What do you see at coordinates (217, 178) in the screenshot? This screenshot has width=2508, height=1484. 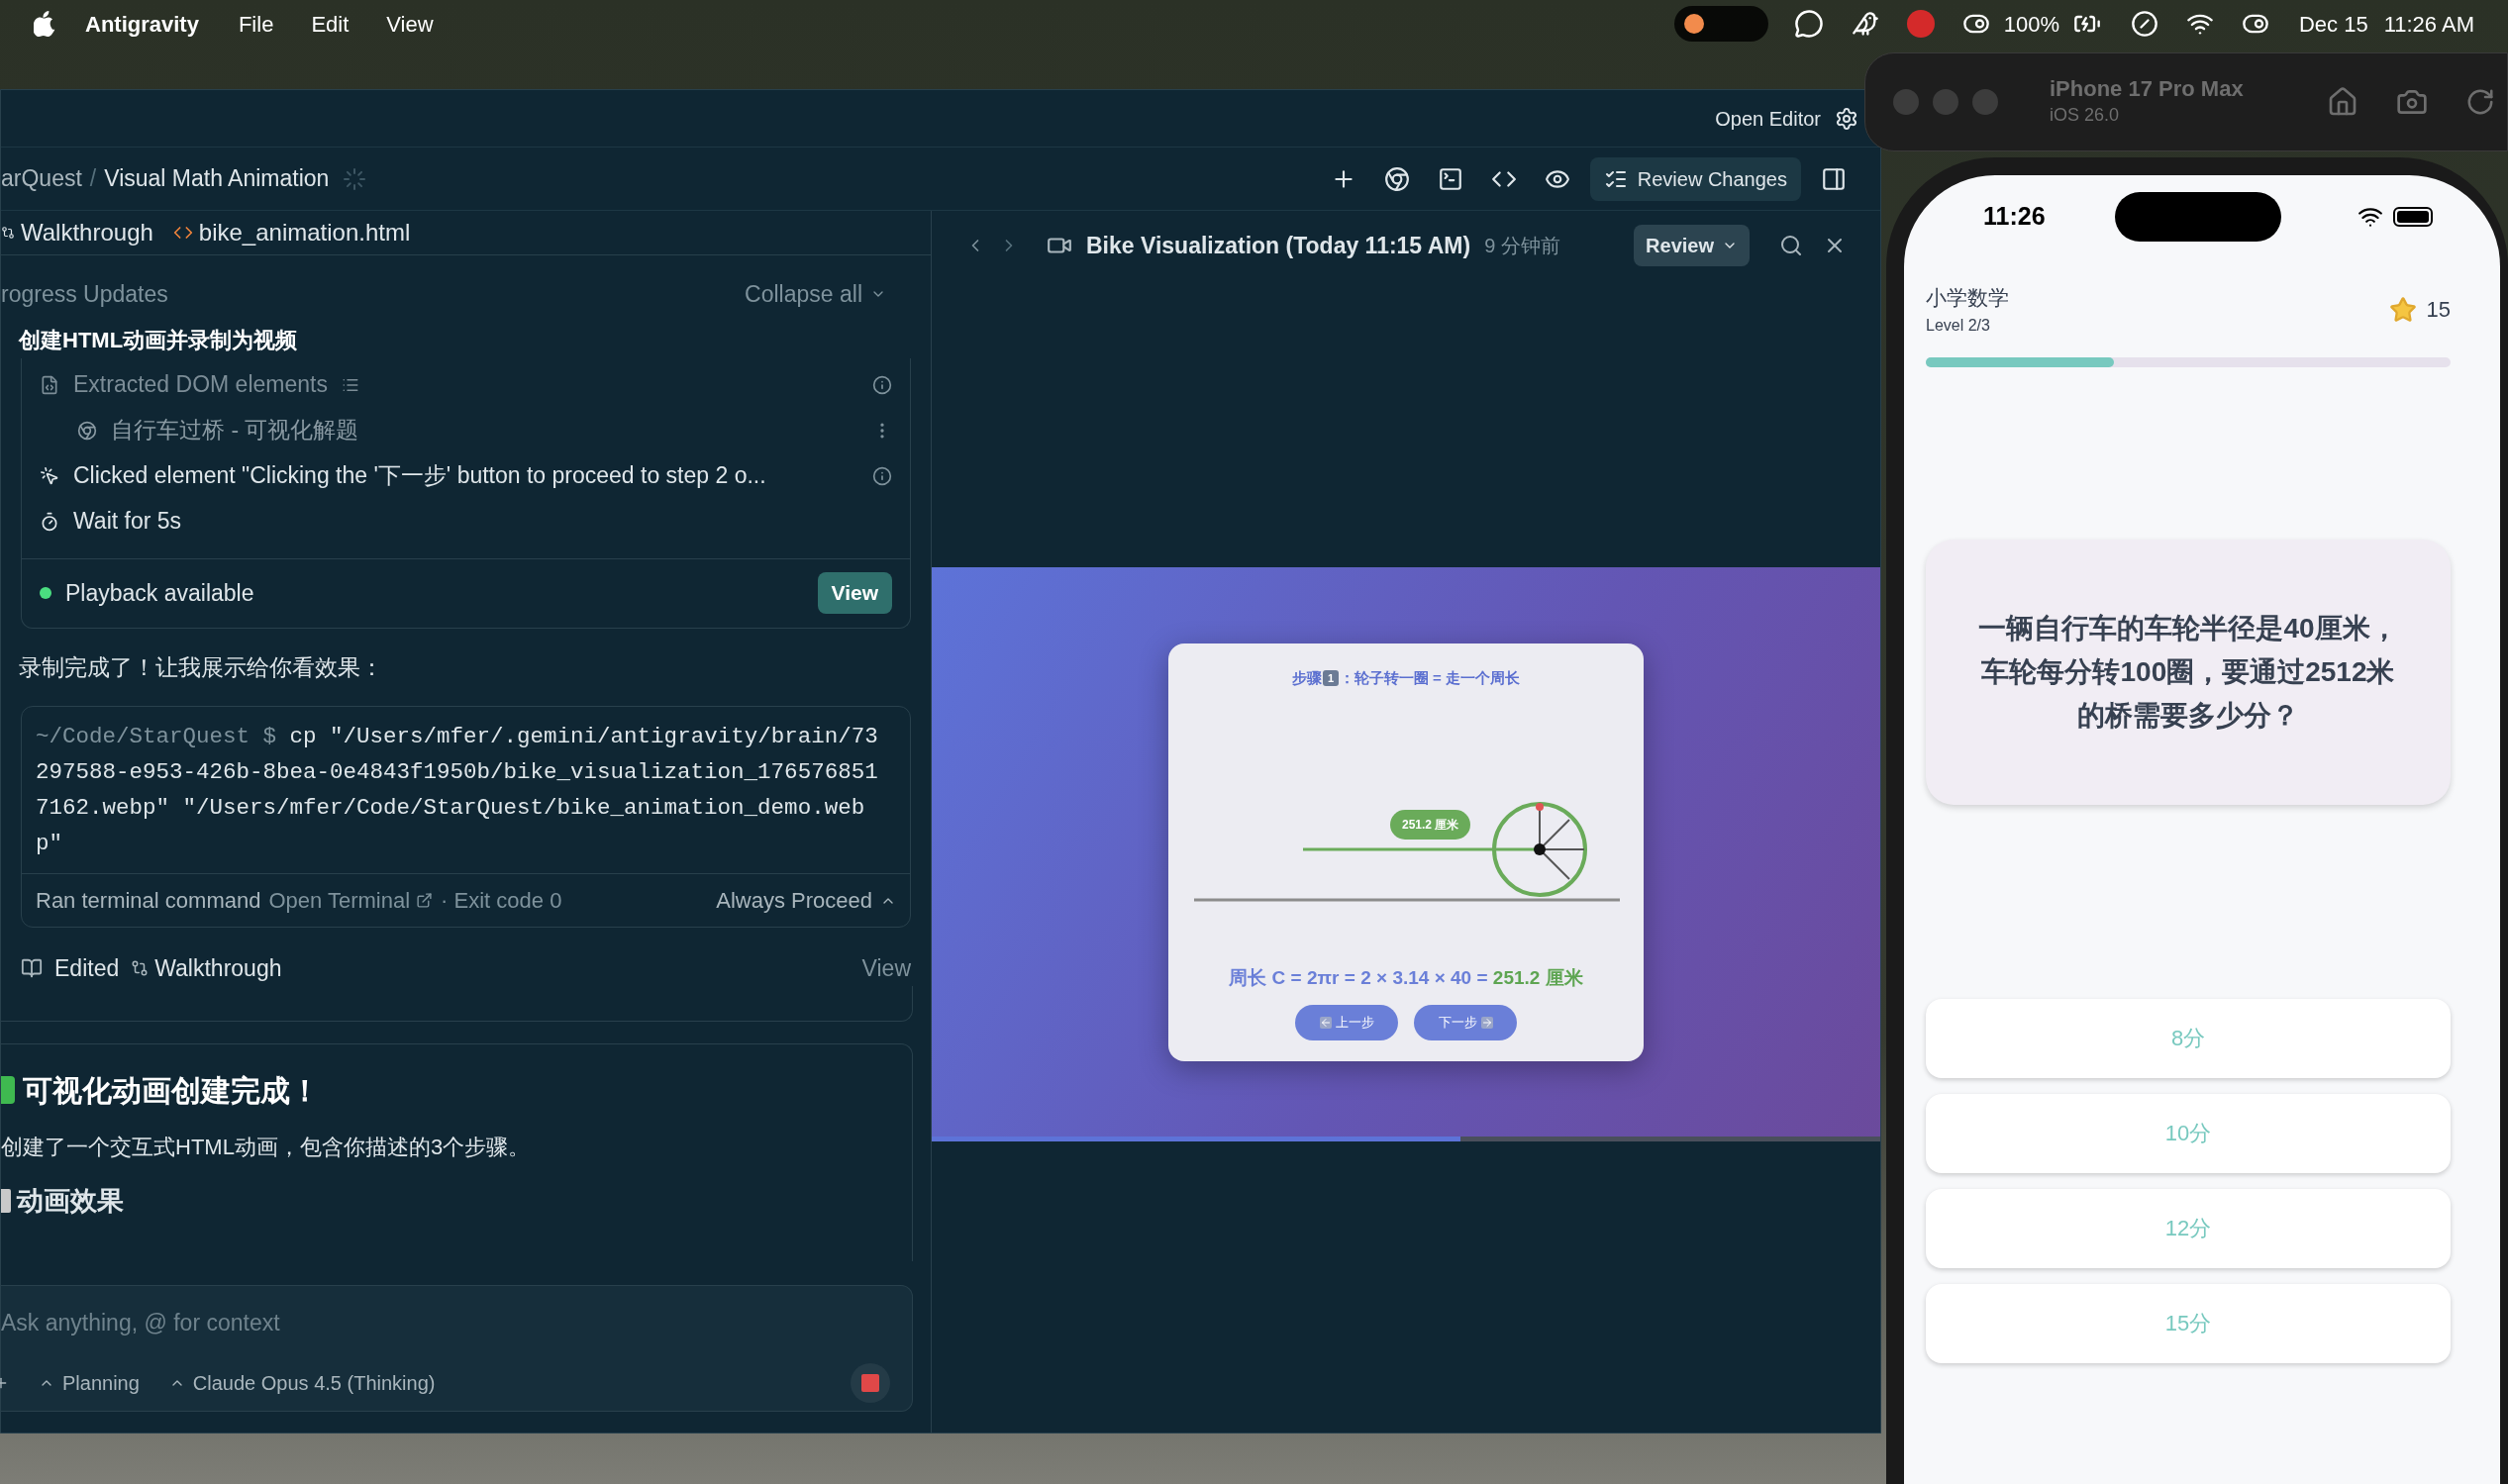 I see `breadcrumb-item: Visual Math Animation` at bounding box center [217, 178].